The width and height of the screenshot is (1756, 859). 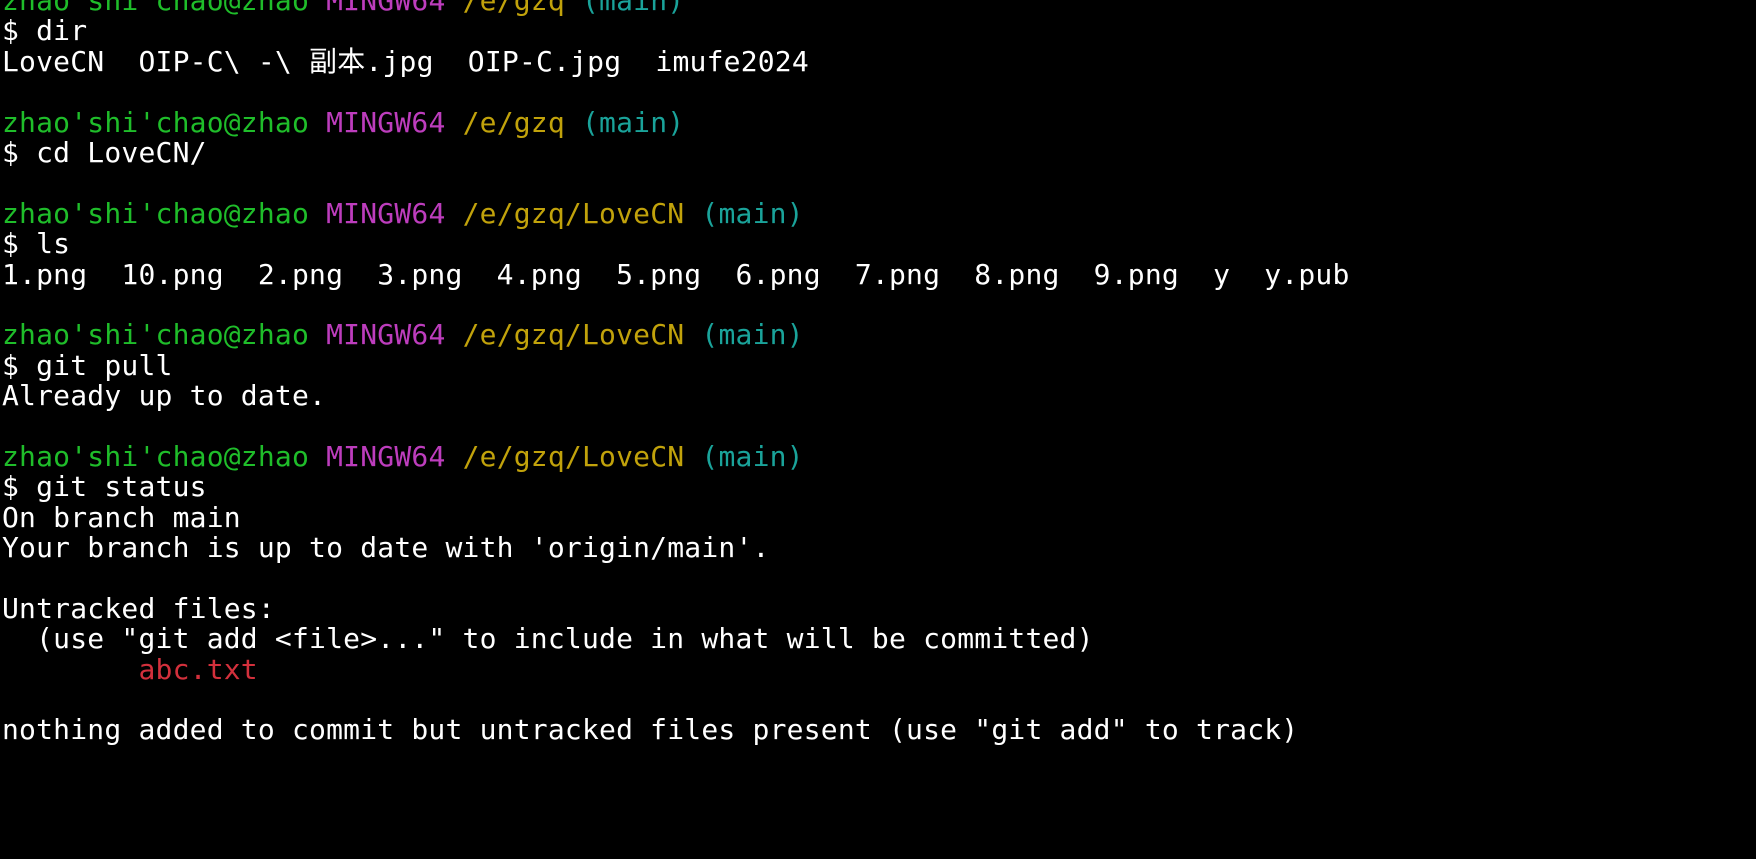 What do you see at coordinates (877, 31) in the screenshot?
I see `command-line: $ dir` at bounding box center [877, 31].